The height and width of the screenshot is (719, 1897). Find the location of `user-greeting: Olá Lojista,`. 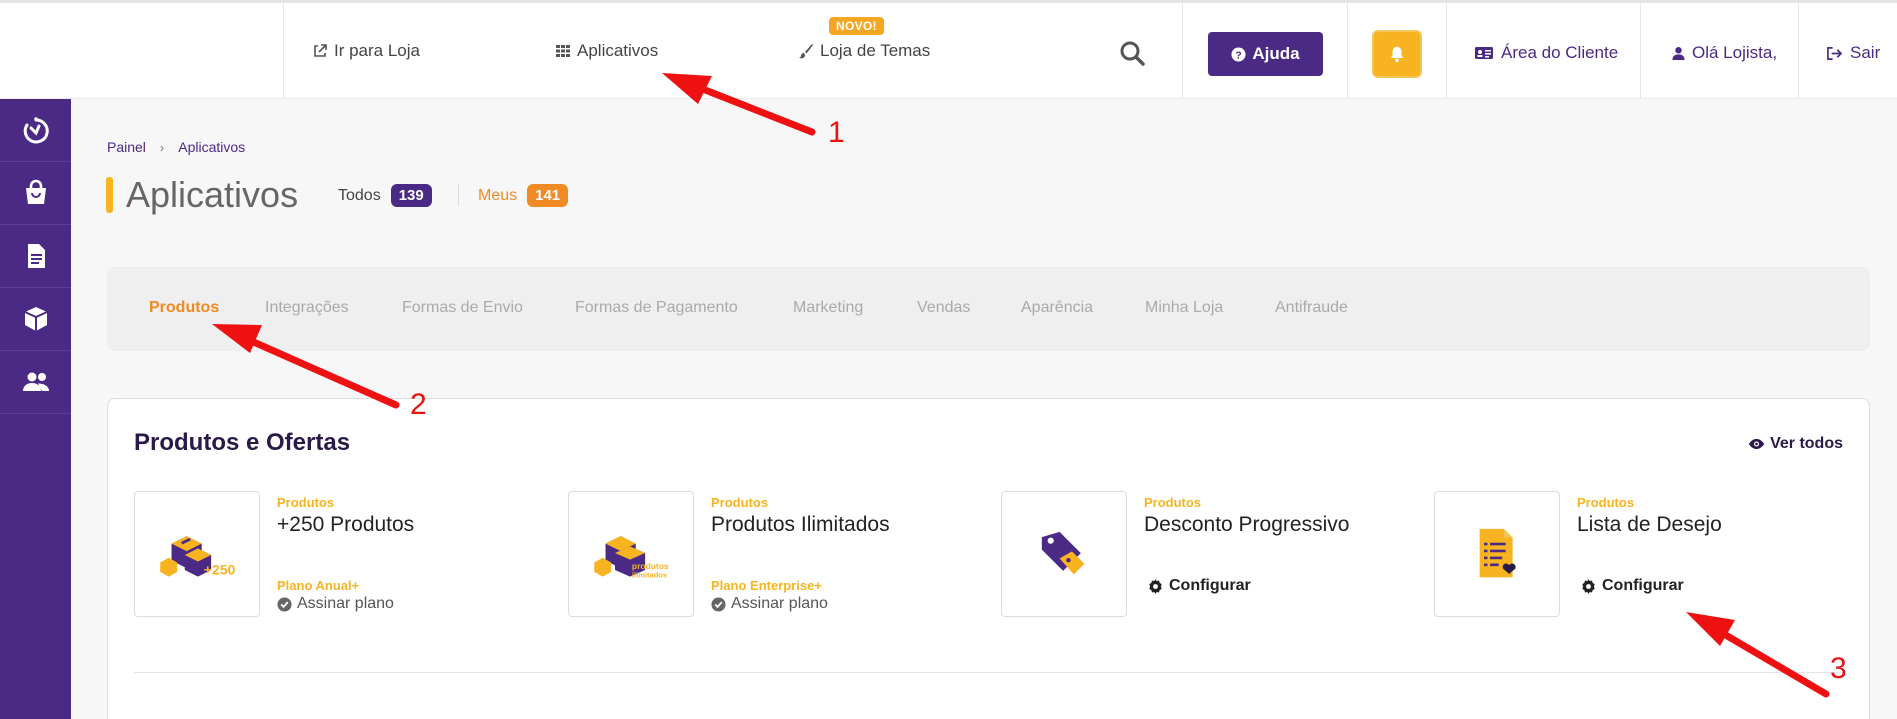

user-greeting: Olá Lojista, is located at coordinates (1735, 52).